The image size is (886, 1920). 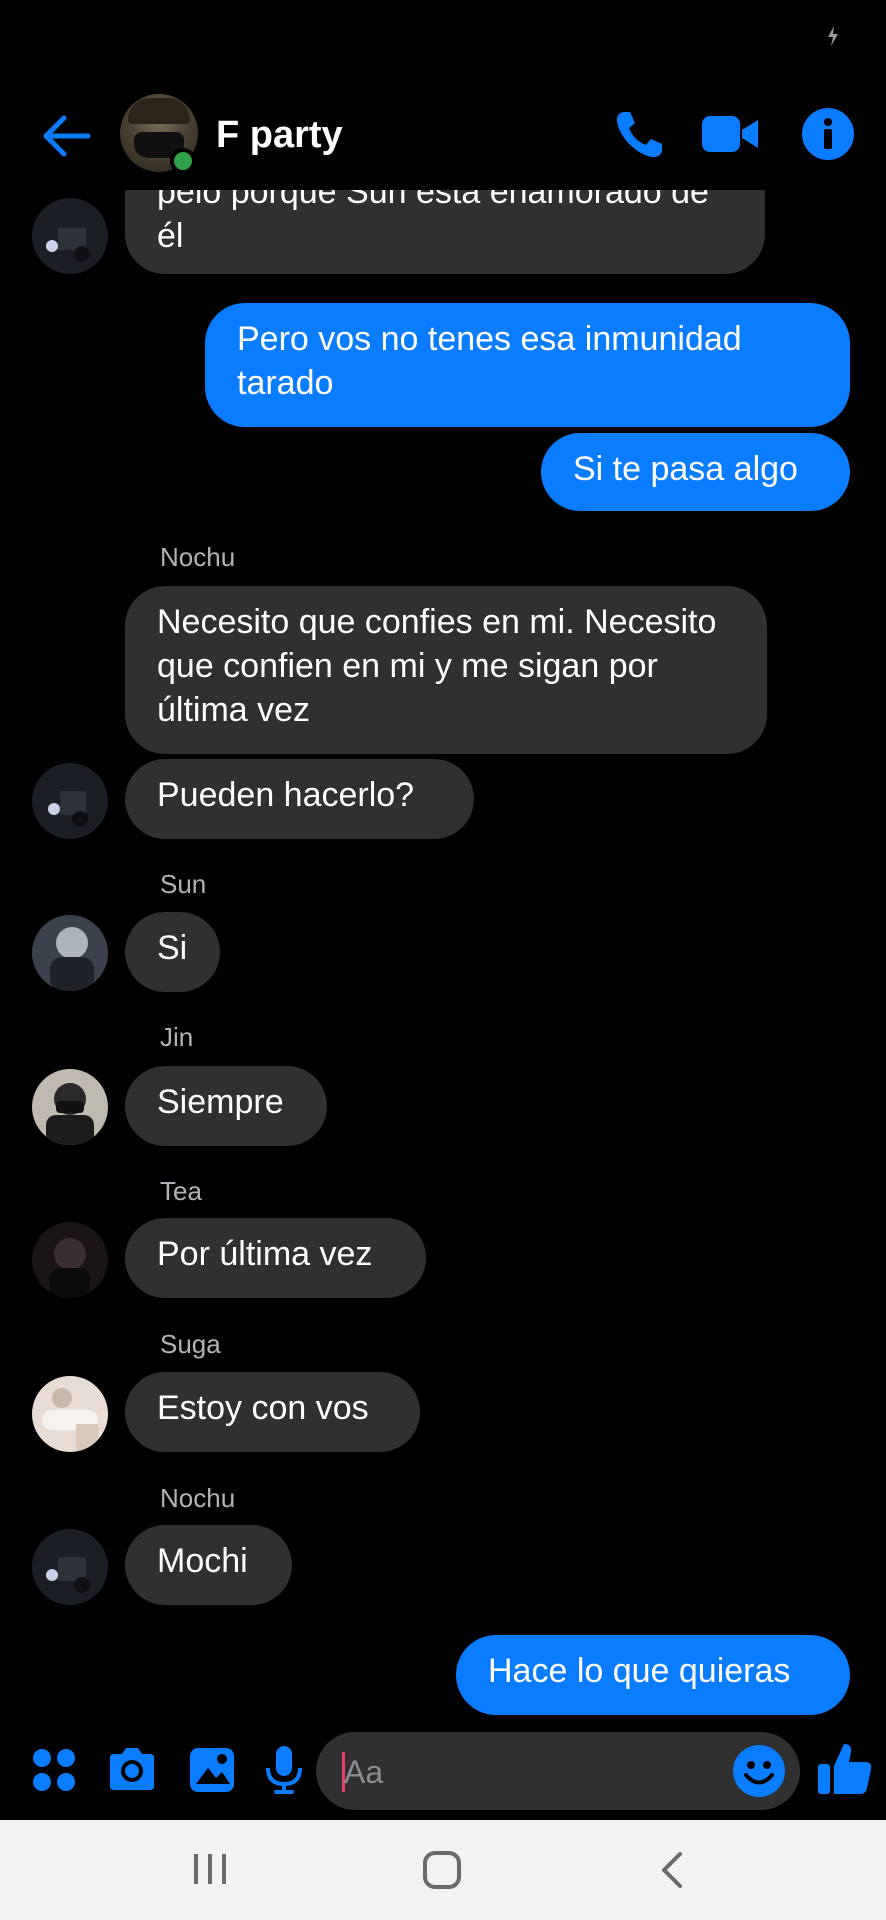 What do you see at coordinates (828, 134) in the screenshot?
I see `info-icon` at bounding box center [828, 134].